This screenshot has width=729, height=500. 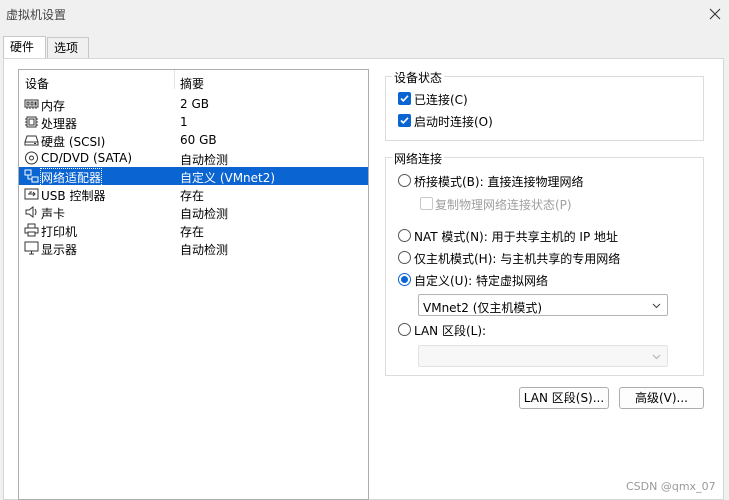 I want to click on device-name: 声卡, so click(x=53, y=214).